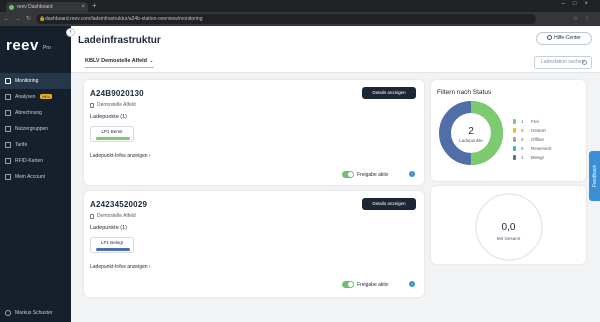  Describe the element at coordinates (35, 7) in the screenshot. I see `browser-tab-title: reev Dashboard` at that location.